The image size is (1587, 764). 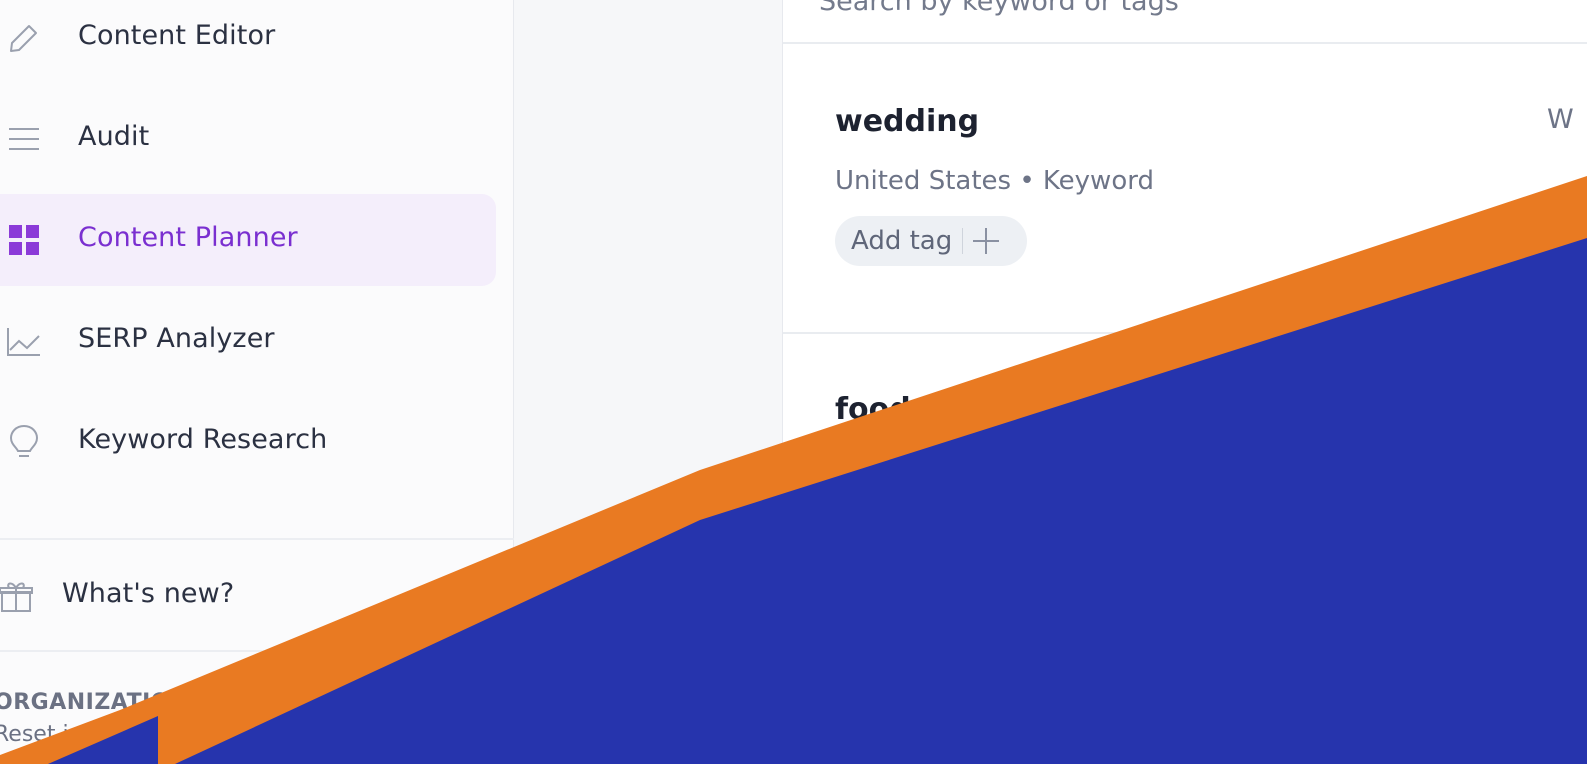 What do you see at coordinates (114, 136) in the screenshot?
I see `sidebar-item-label: Audit` at bounding box center [114, 136].